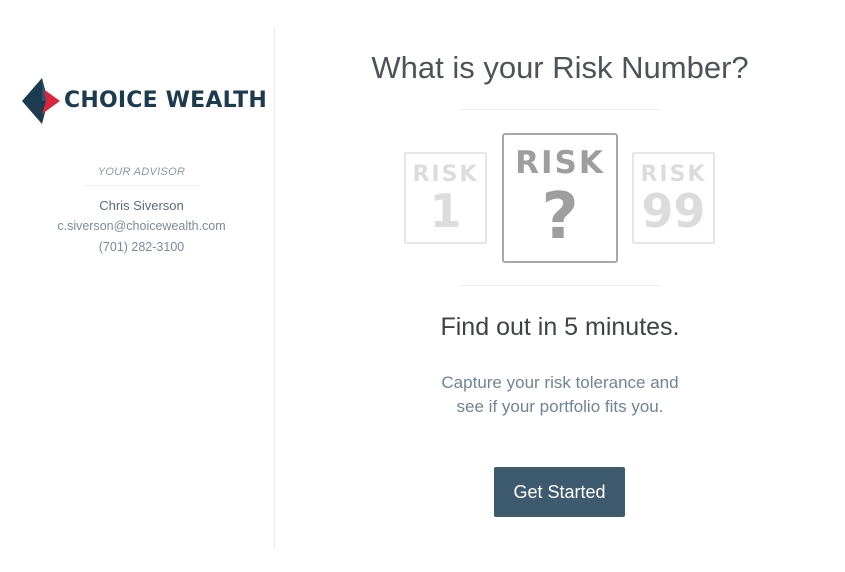  I want to click on subheading: Find out in 5 minutes., so click(560, 327).